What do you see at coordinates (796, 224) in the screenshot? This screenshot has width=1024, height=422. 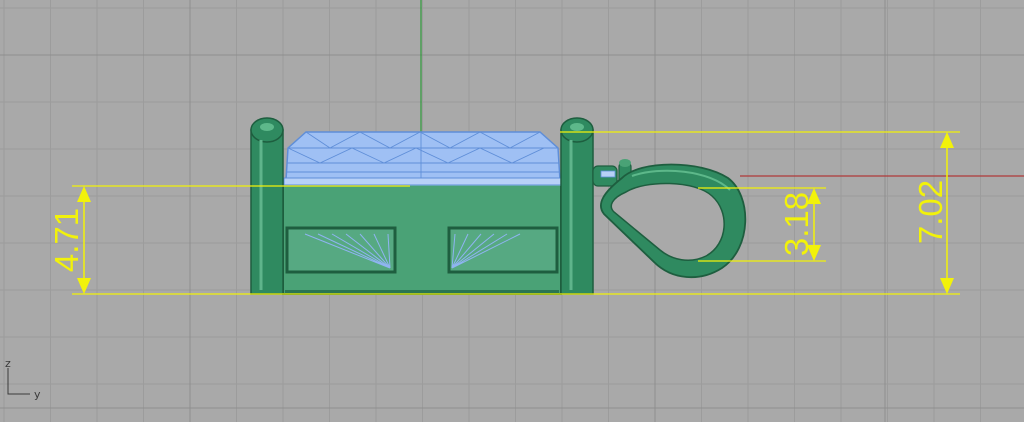 I see `dimension-bail-height-text: 3.18` at bounding box center [796, 224].